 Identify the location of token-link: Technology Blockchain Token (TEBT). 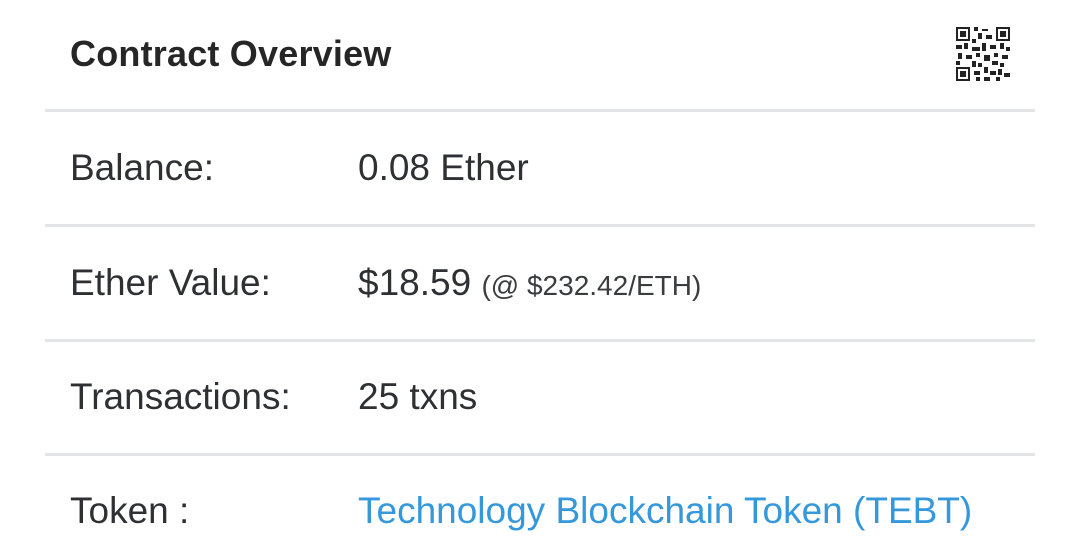
(665, 510).